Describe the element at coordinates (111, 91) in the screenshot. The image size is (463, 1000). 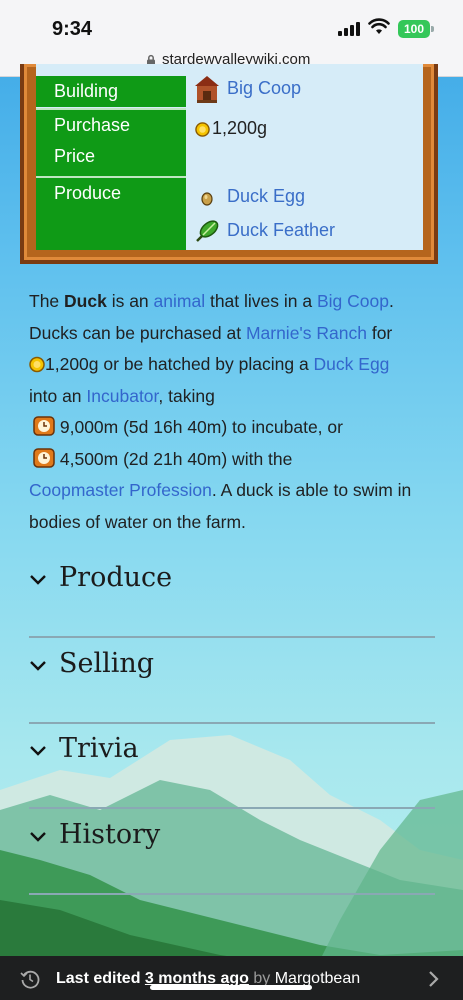
I see `infobox-label-building: Building` at that location.